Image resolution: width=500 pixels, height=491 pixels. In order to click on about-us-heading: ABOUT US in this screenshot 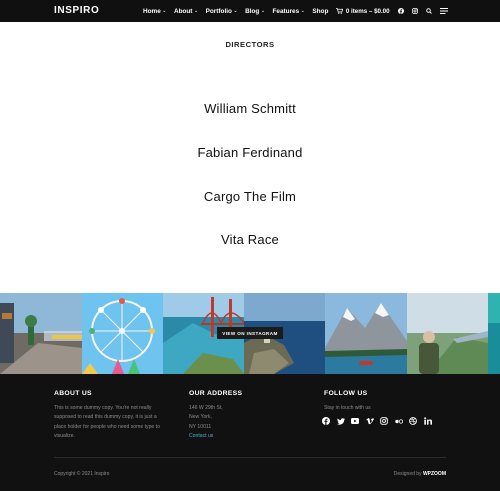, I will do `click(73, 393)`.